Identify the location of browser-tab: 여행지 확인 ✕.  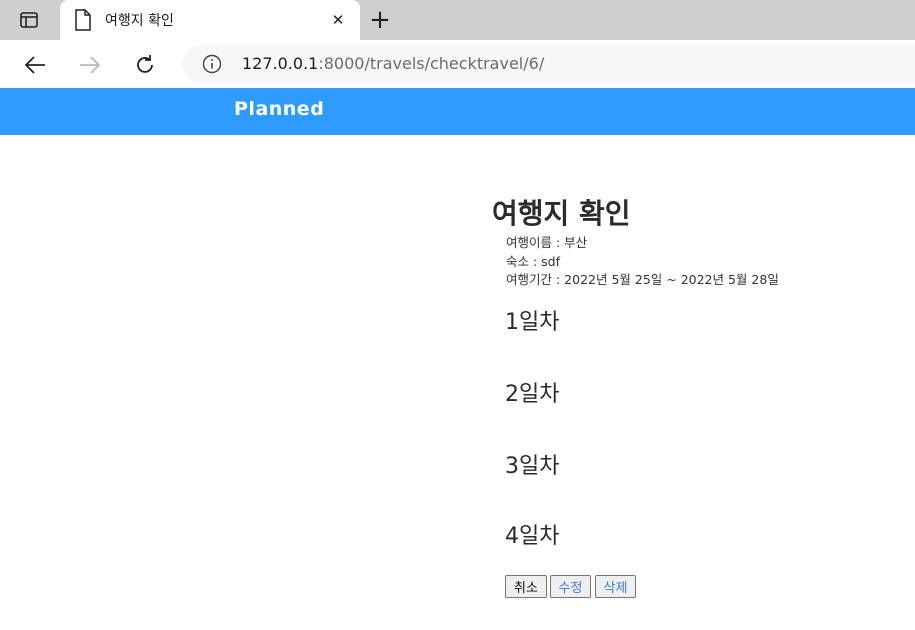
(210, 20).